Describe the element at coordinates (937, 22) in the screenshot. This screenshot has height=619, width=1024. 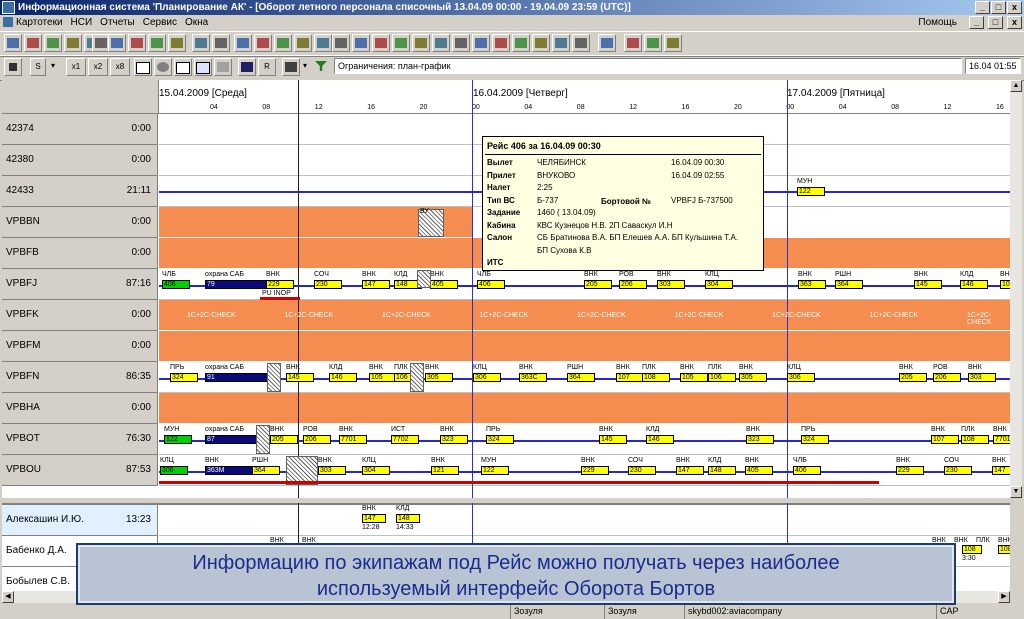
I see `menu-help: Помощь` at that location.